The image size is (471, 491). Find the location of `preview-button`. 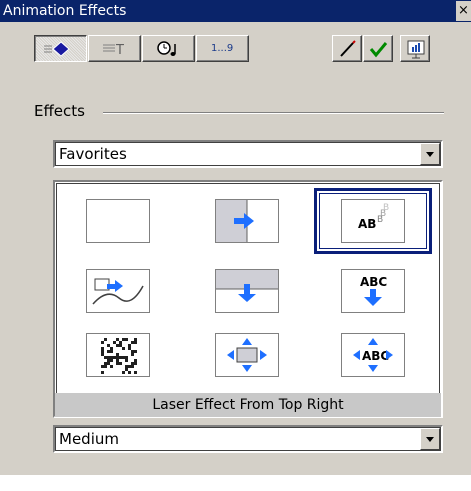

preview-button is located at coordinates (415, 48).